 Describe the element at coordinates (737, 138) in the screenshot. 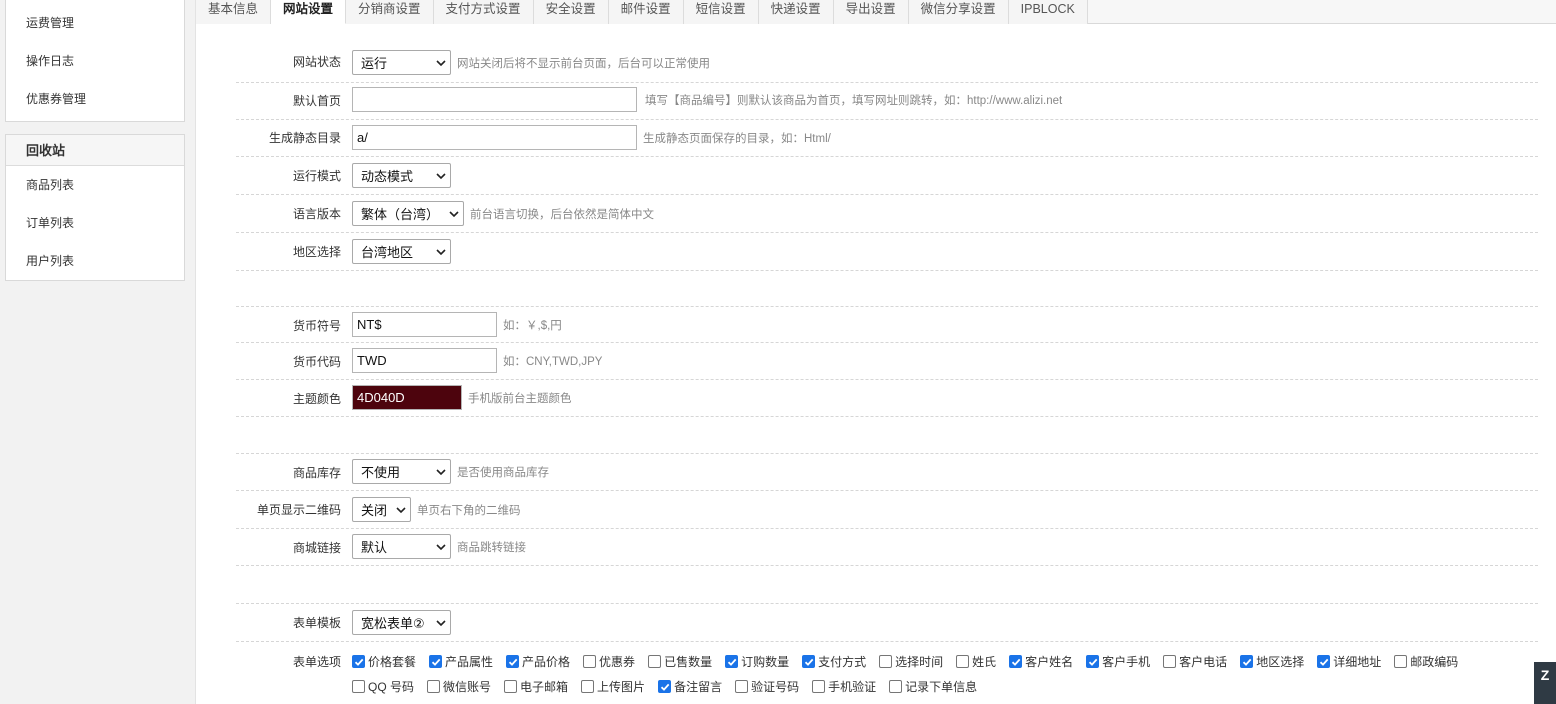

I see `hint-static-dir: 生成静态页面保存的目录，如：Html/` at that location.